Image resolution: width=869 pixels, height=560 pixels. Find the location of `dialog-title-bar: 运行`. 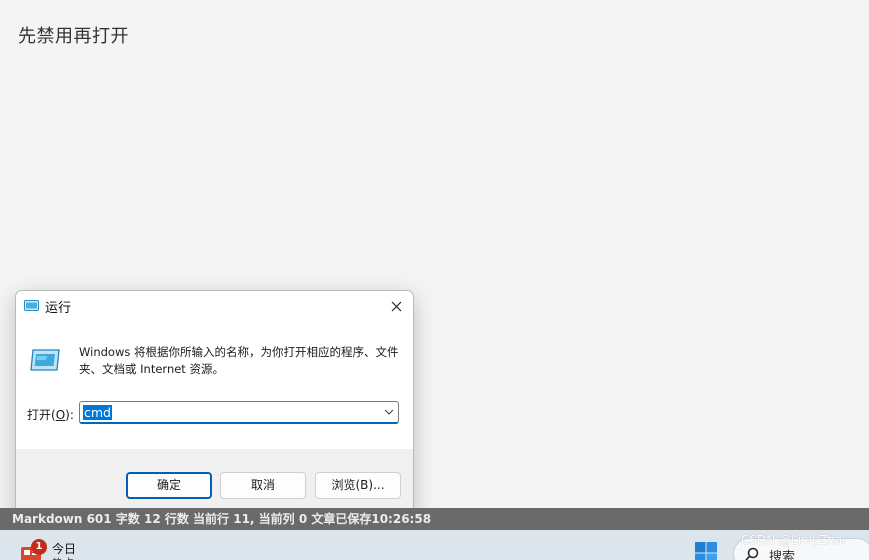

dialog-title-bar: 运行 is located at coordinates (214, 306).